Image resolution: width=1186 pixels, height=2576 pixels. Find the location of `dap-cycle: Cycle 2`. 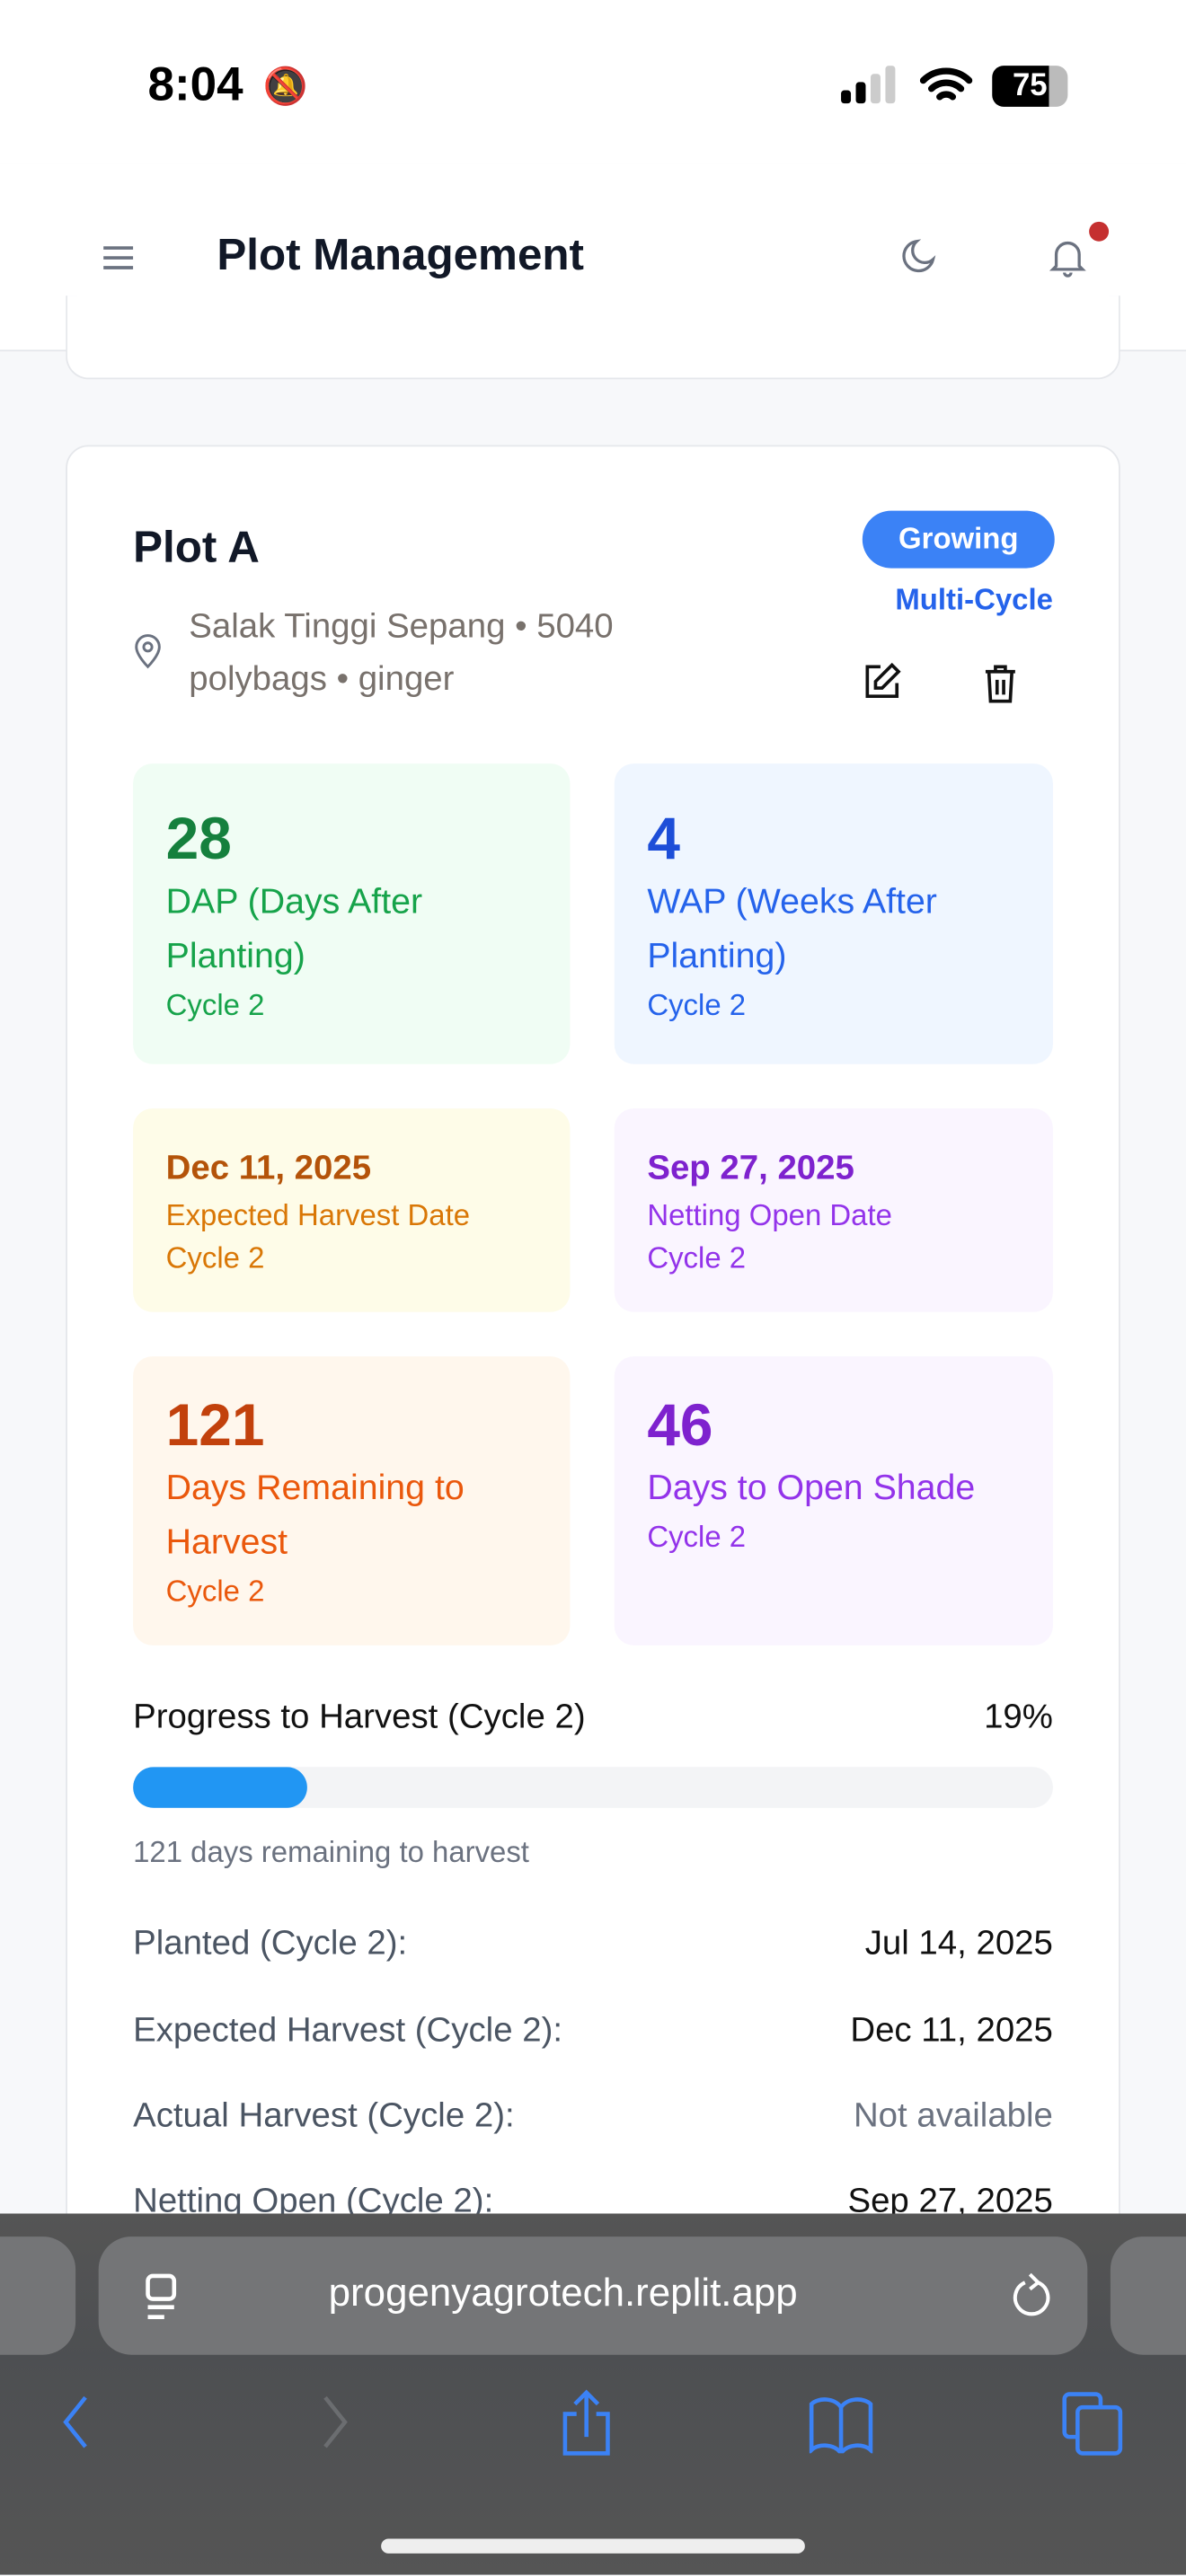

dap-cycle: Cycle 2 is located at coordinates (215, 1005).